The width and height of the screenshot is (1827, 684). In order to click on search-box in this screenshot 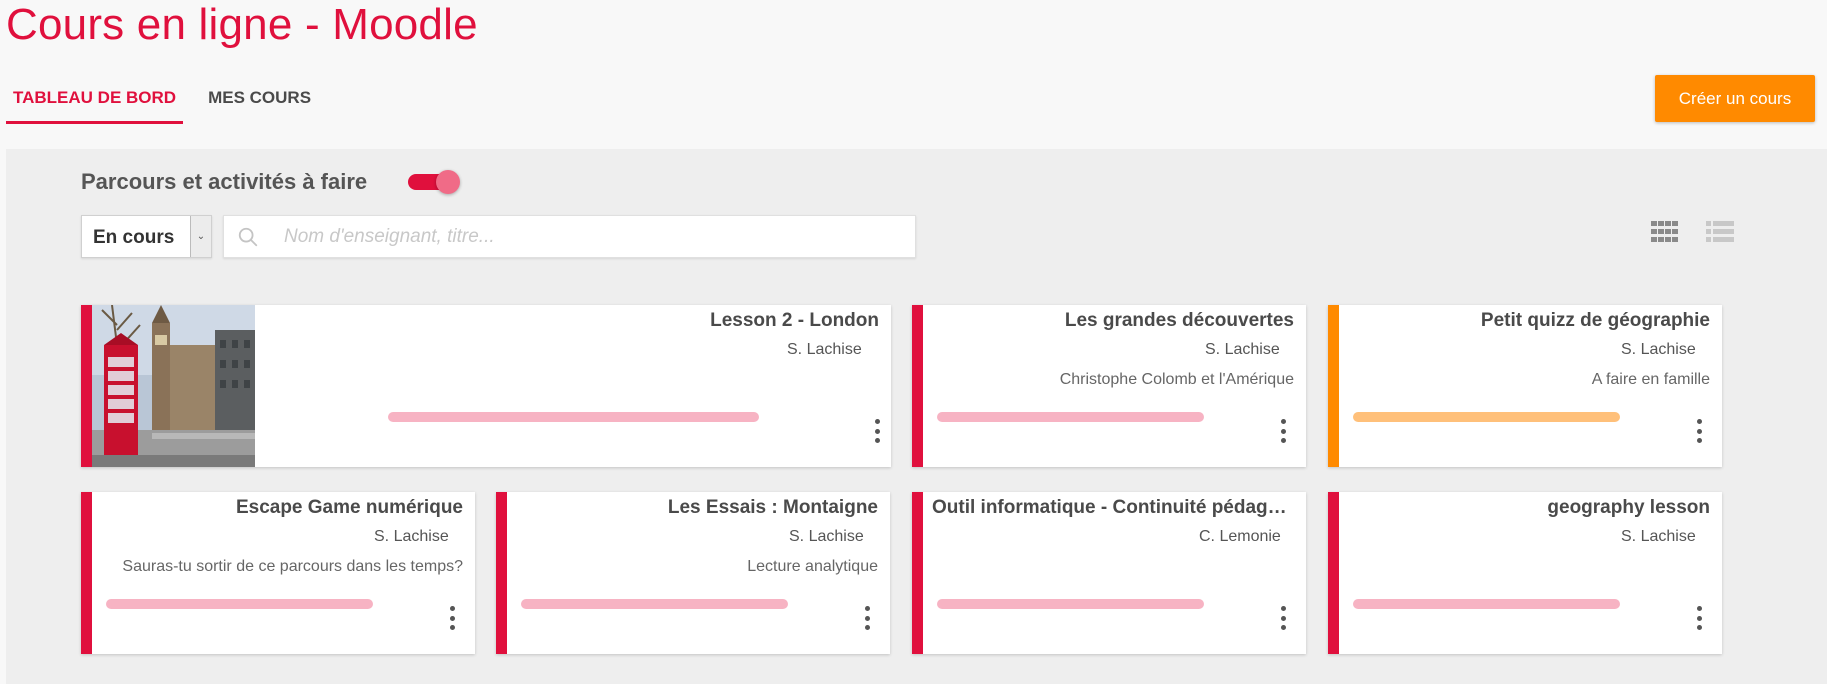, I will do `click(569, 236)`.